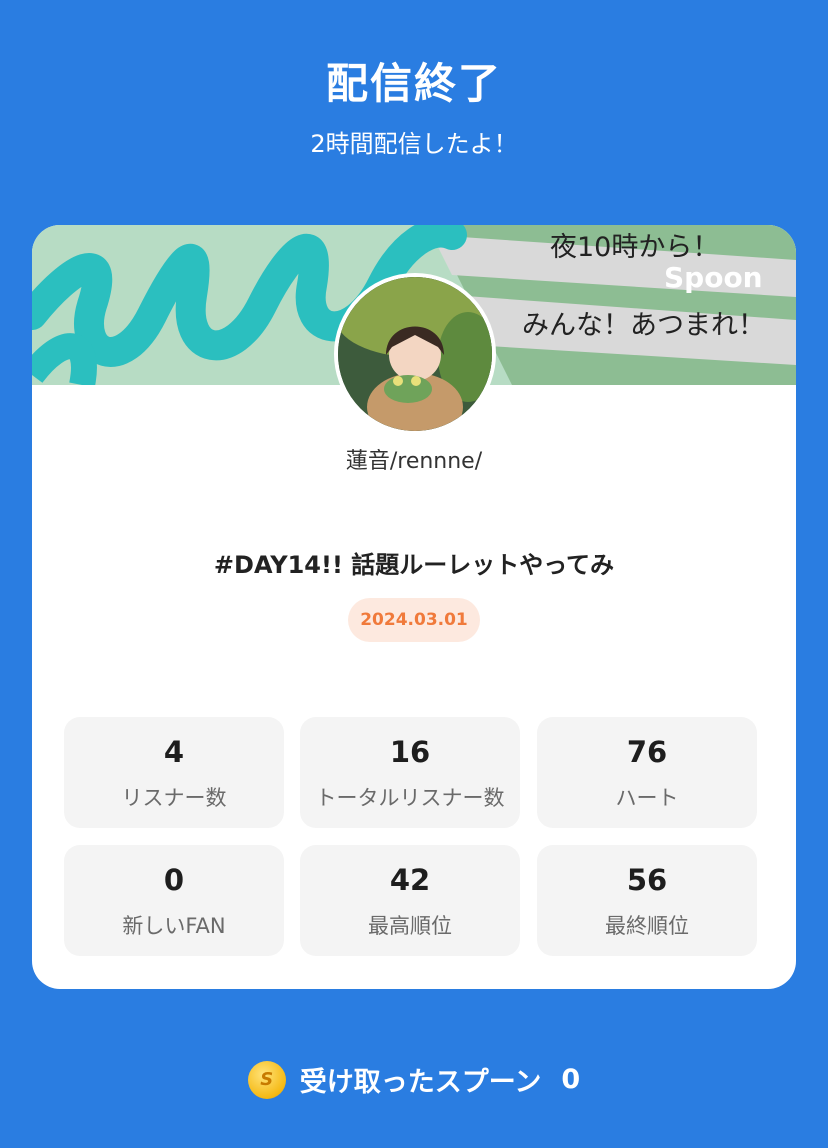 The width and height of the screenshot is (828, 1148). Describe the element at coordinates (414, 565) in the screenshot. I see `broadcast-title: #DAY14!! 話題ルーレットやってみ` at that location.